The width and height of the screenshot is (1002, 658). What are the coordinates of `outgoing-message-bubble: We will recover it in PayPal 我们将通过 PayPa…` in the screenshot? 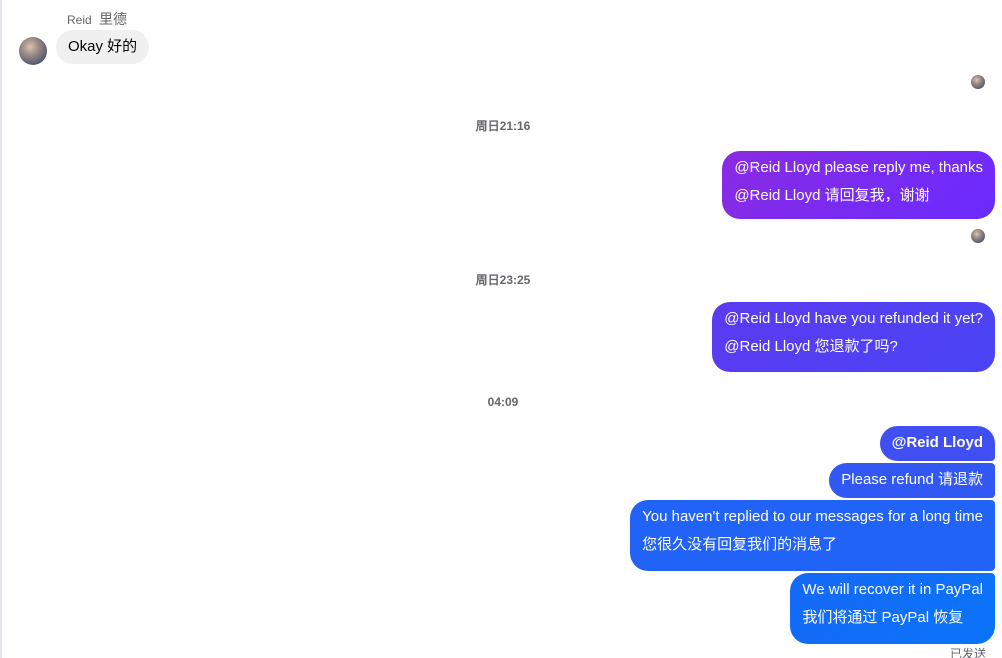 It's located at (892, 608).